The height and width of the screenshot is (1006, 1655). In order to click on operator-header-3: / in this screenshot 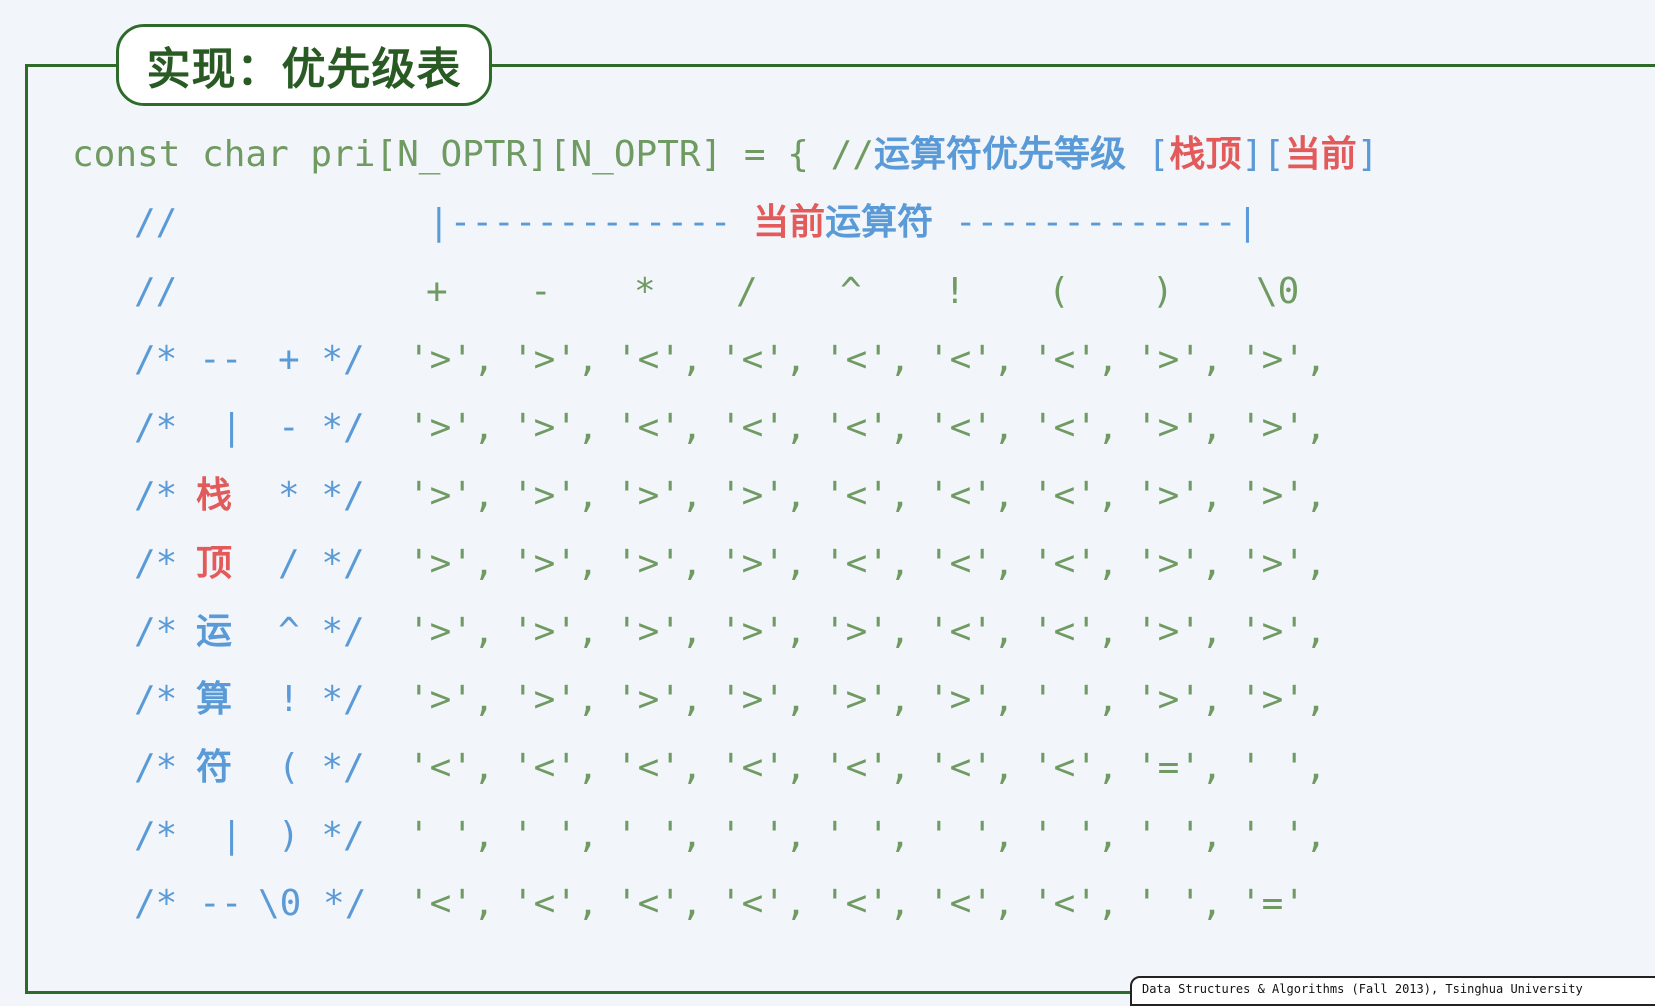, I will do `click(747, 291)`.